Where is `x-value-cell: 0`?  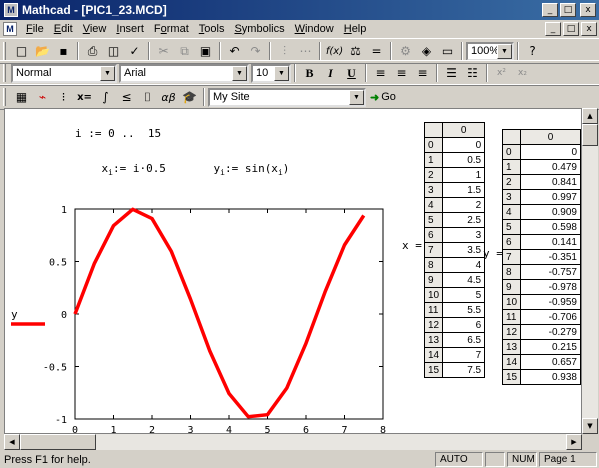 x-value-cell: 0 is located at coordinates (464, 145).